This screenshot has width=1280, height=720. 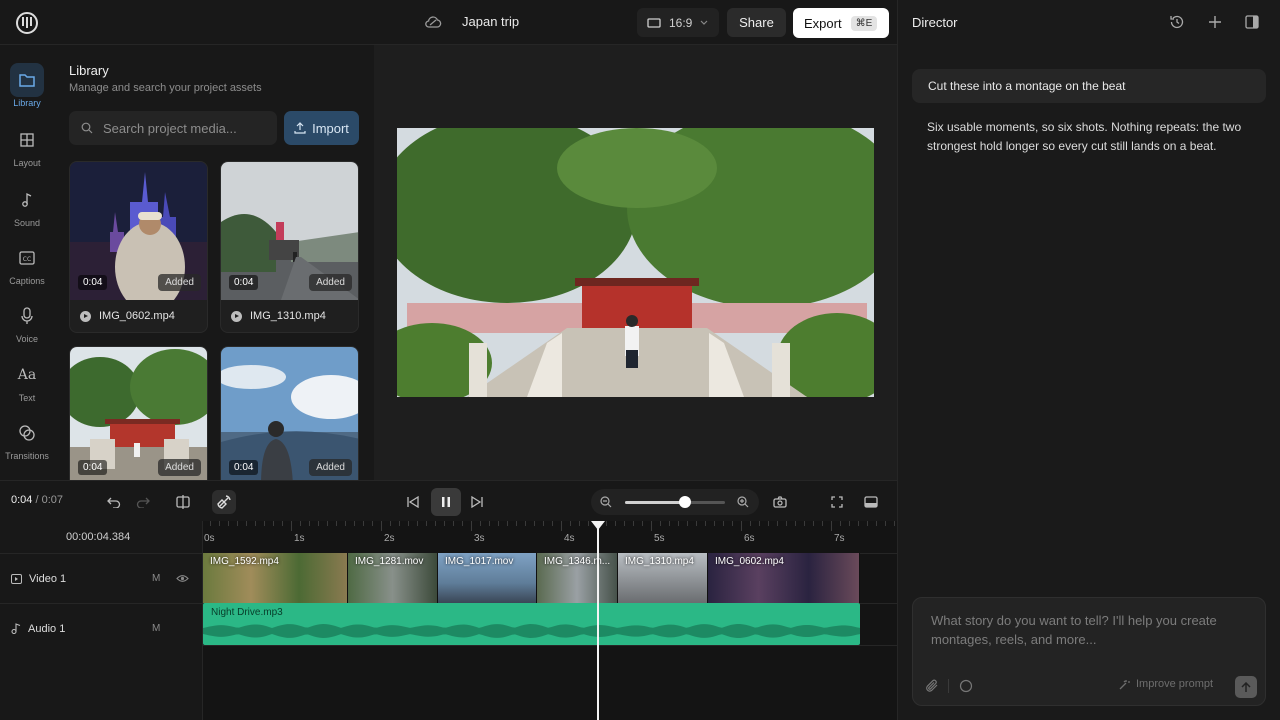 What do you see at coordinates (1252, 22) in the screenshot?
I see `panel-toggle-button` at bounding box center [1252, 22].